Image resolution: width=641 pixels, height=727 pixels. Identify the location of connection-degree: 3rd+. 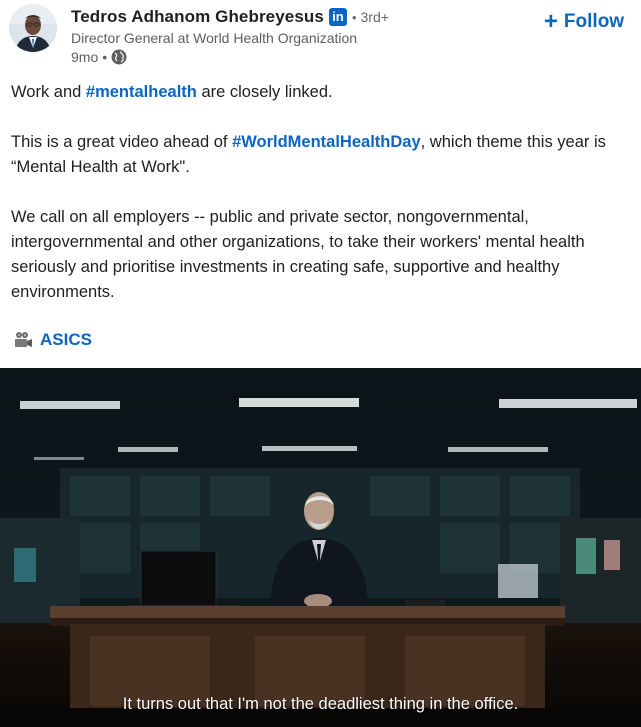
(374, 17).